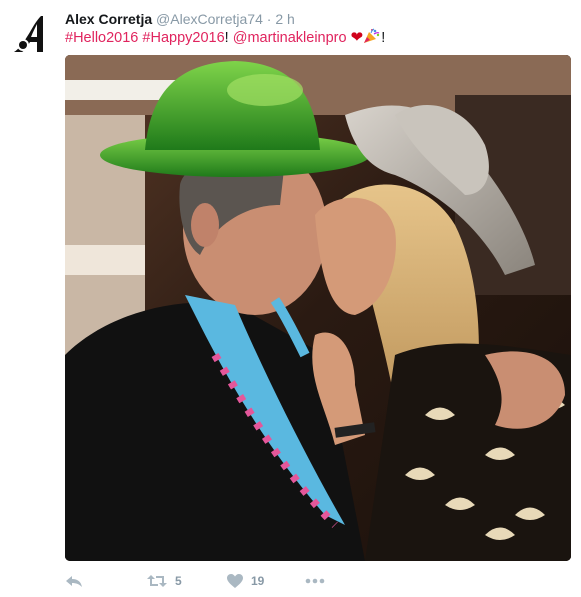  What do you see at coordinates (284, 19) in the screenshot?
I see `tweet-timestamp: 2 h` at bounding box center [284, 19].